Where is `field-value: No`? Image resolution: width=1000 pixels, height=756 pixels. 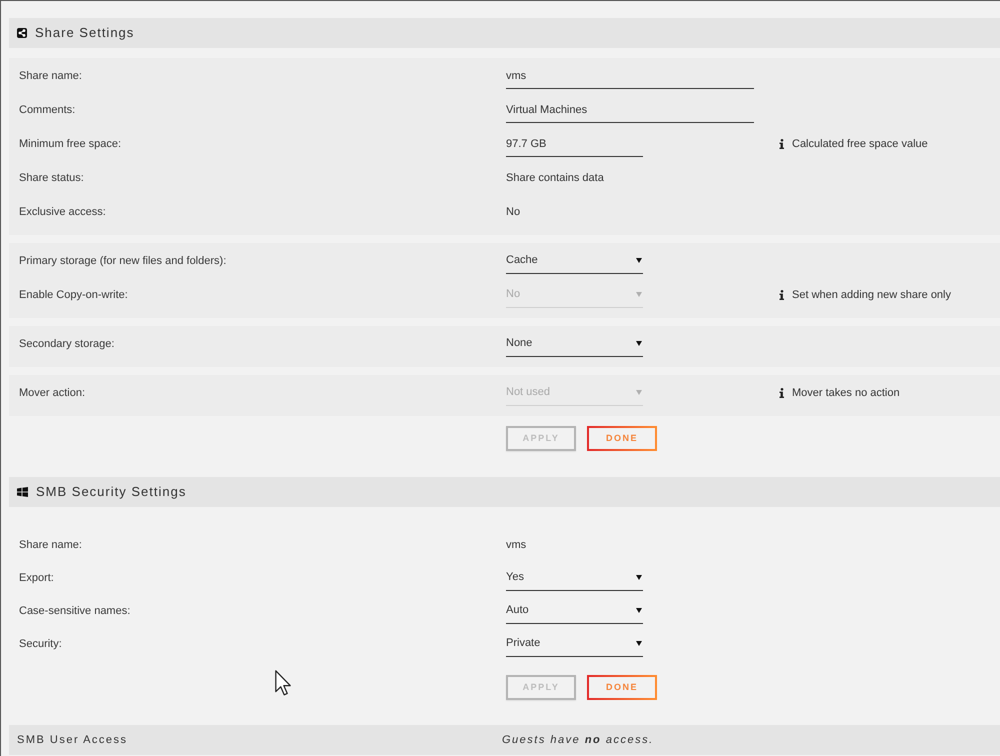
field-value: No is located at coordinates (513, 212).